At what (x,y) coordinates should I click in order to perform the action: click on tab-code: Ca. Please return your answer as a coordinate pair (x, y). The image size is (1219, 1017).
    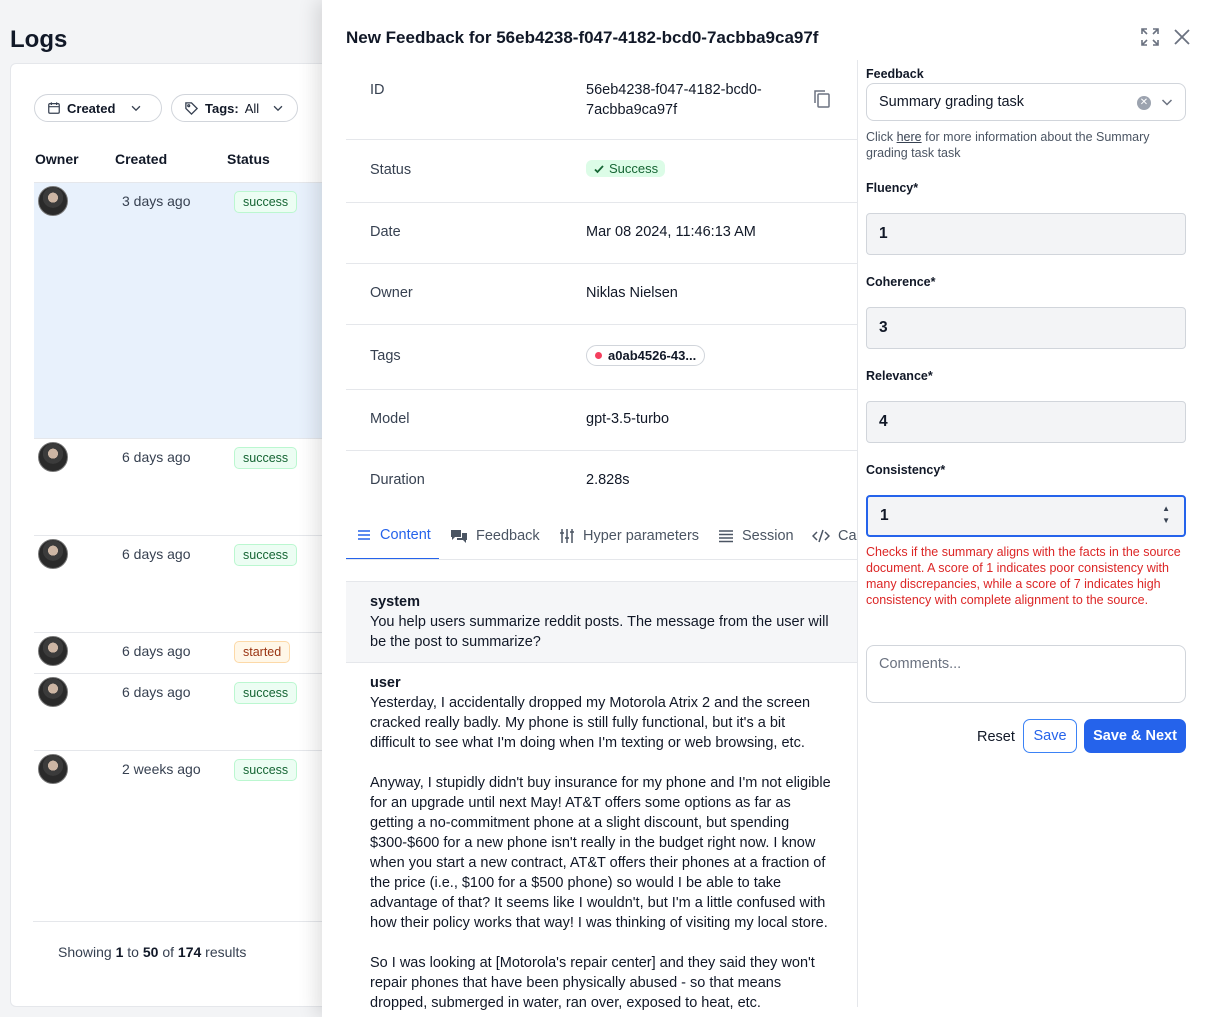
    Looking at the image, I should click on (834, 535).